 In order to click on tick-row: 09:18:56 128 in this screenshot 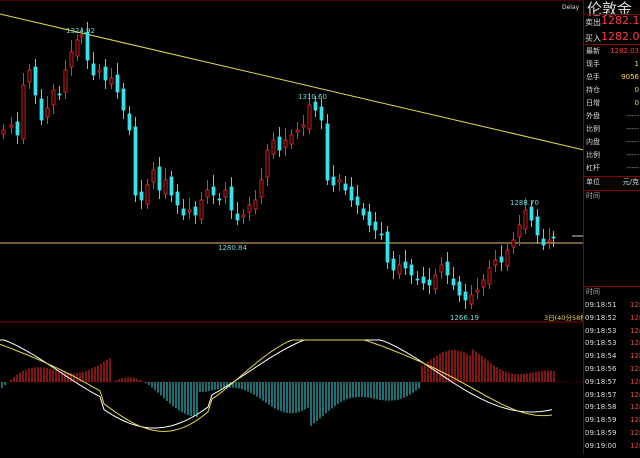, I will do `click(612, 369)`.